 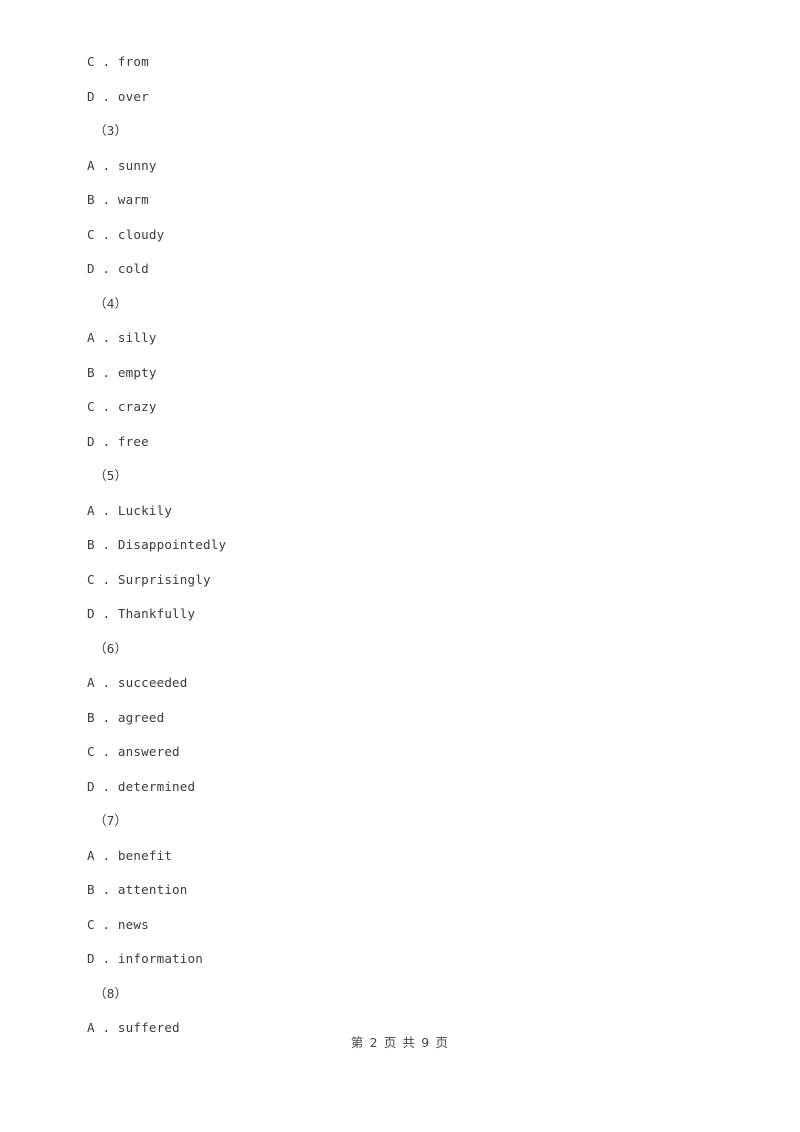 I want to click on question-number: （3）, so click(x=111, y=130).